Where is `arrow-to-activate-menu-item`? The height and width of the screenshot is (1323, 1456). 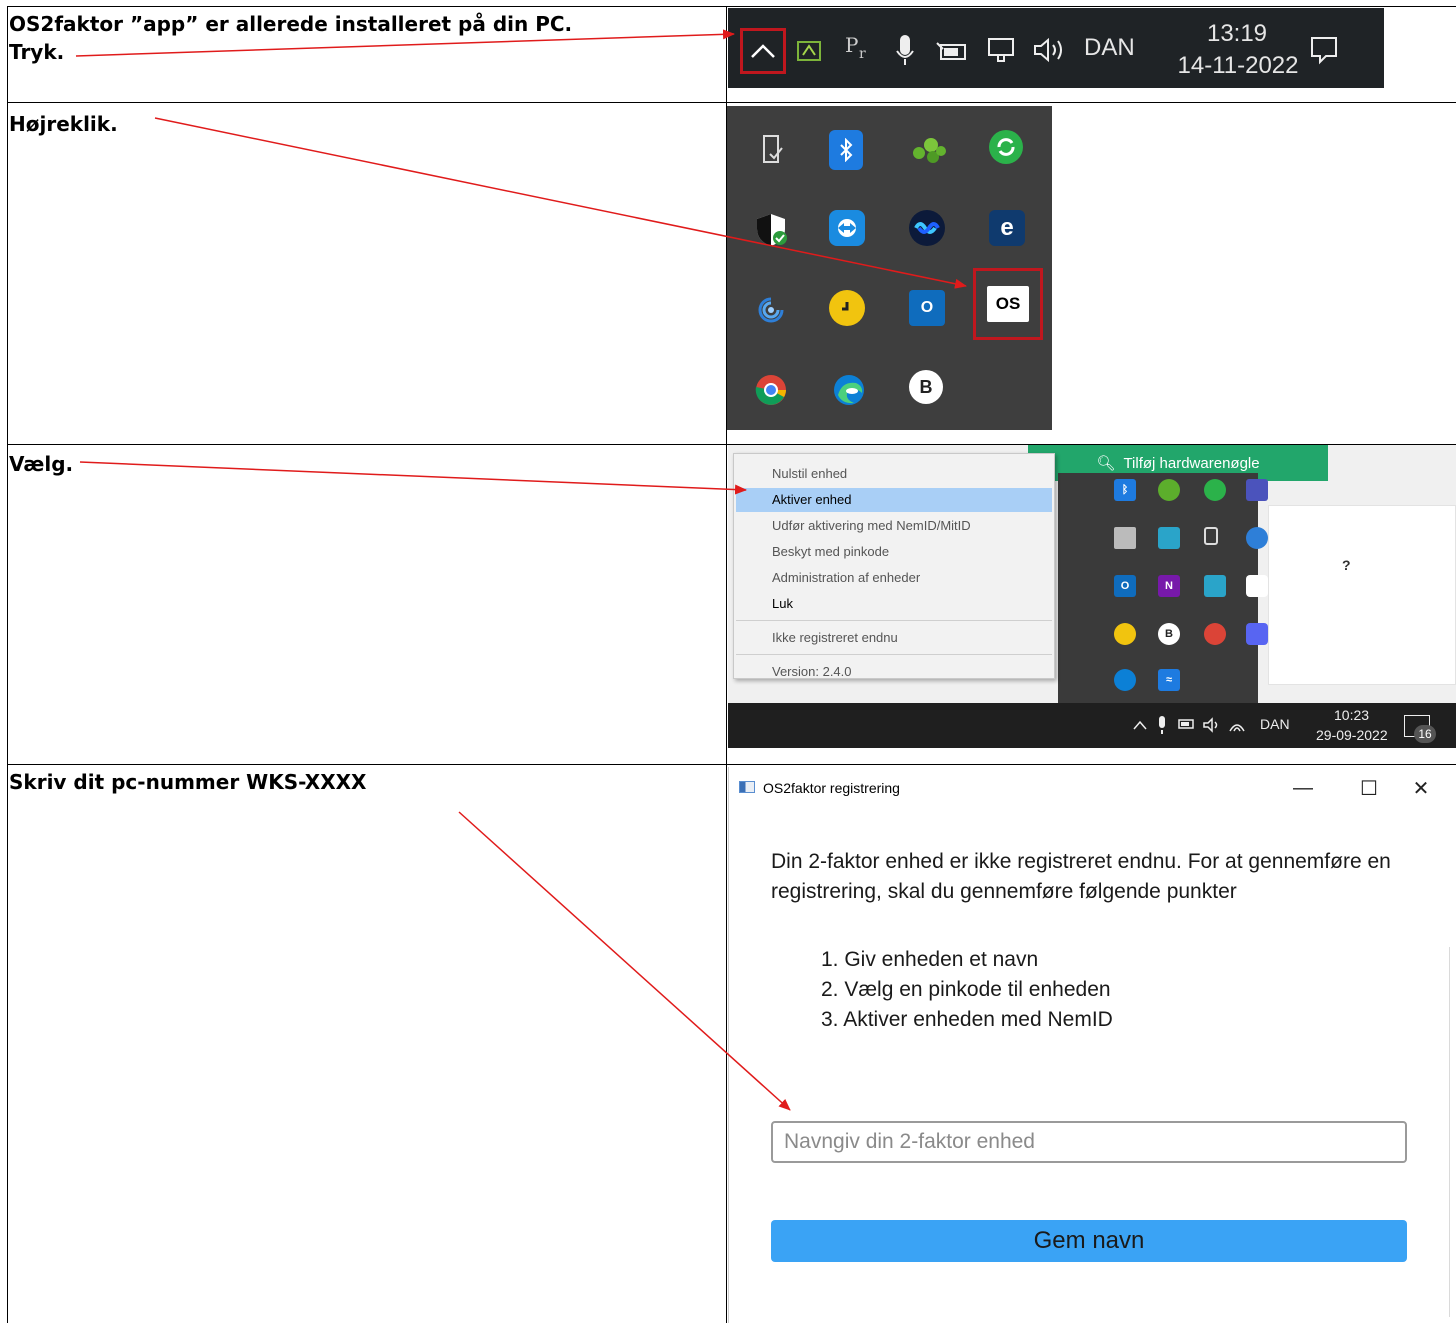 arrow-to-activate-menu-item is located at coordinates (413, 478).